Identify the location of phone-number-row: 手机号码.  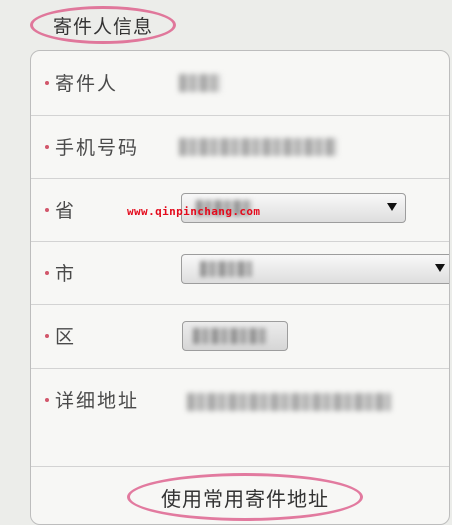
(240, 147).